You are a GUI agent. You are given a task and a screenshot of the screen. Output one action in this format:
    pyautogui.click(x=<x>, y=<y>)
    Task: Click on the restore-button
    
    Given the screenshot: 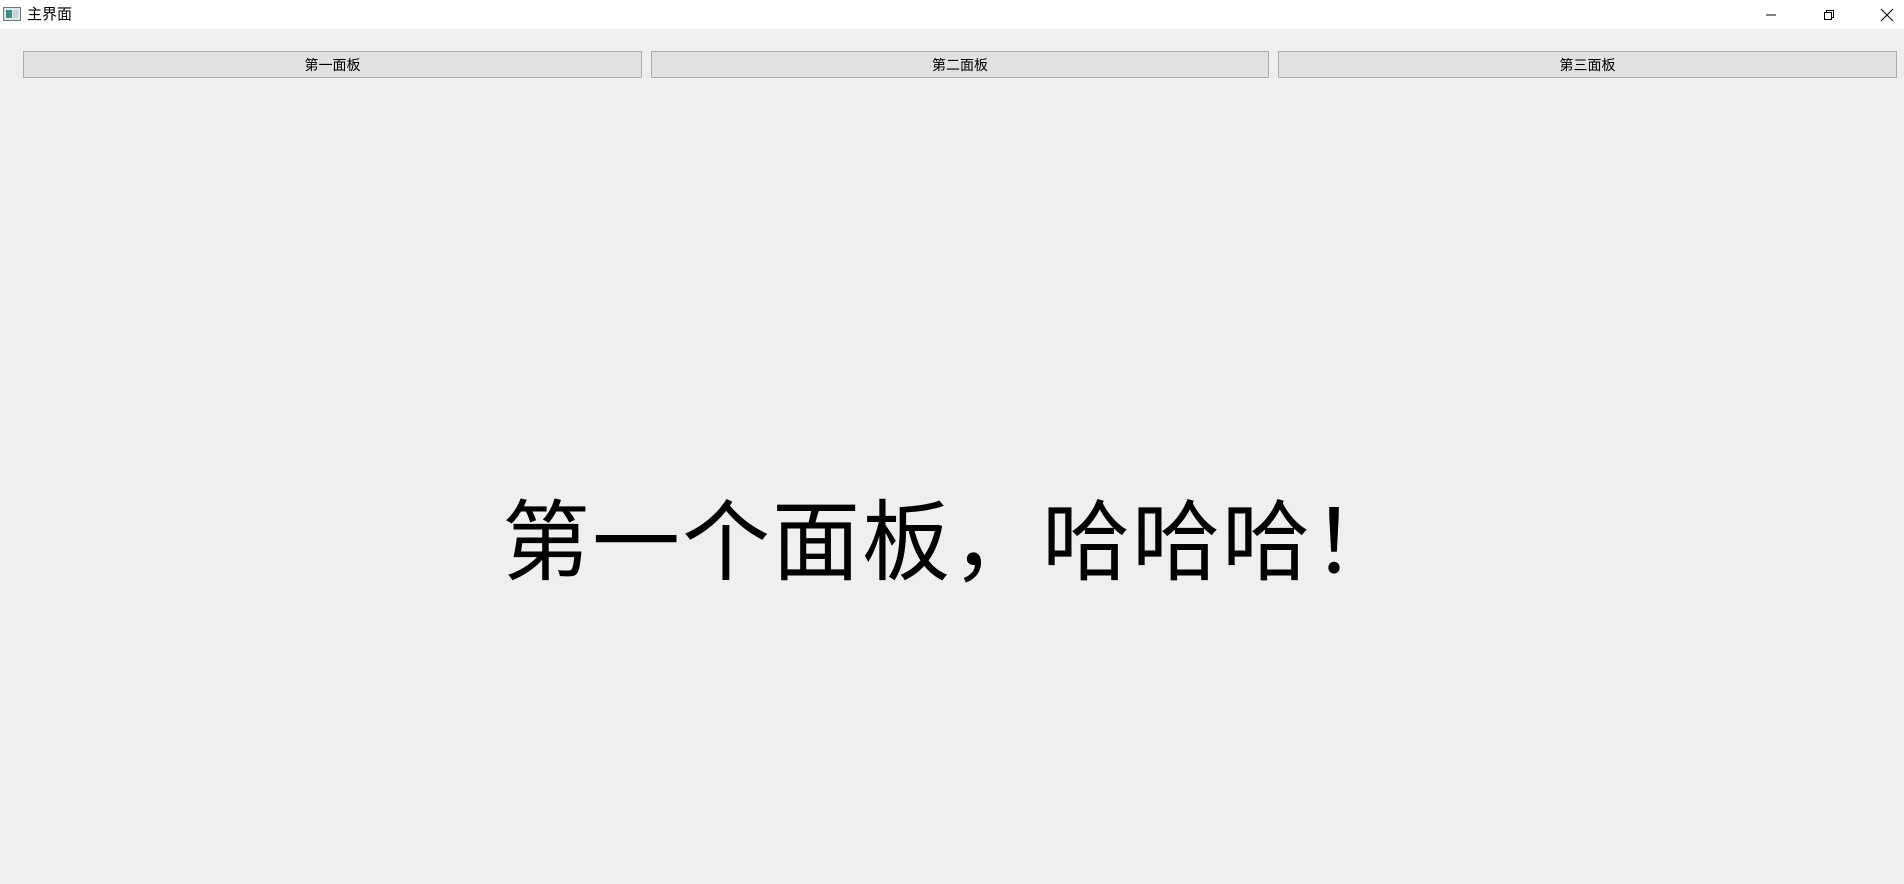 What is the action you would take?
    pyautogui.click(x=1829, y=14)
    